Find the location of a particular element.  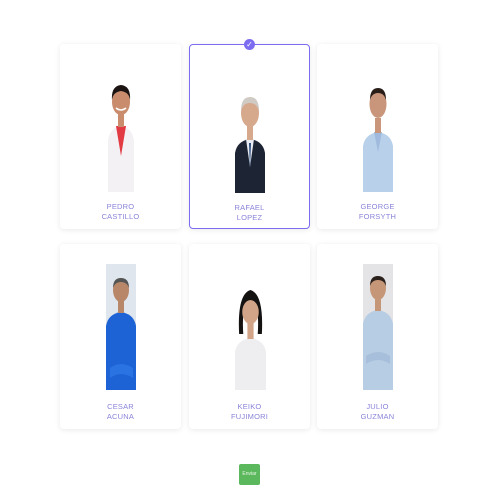

candidate-card-castillo: PEDRO CASTILLO is located at coordinates (120, 136).